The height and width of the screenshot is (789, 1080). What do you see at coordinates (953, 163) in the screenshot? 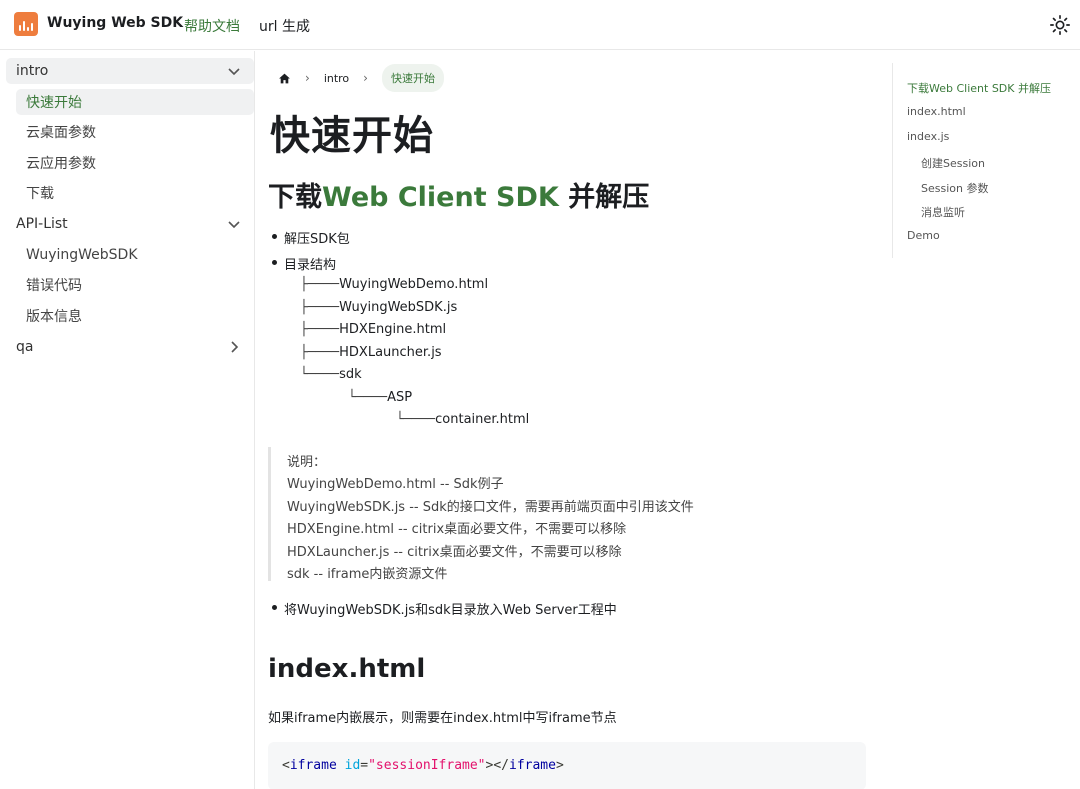
I see `toc-item: 创建Session` at bounding box center [953, 163].